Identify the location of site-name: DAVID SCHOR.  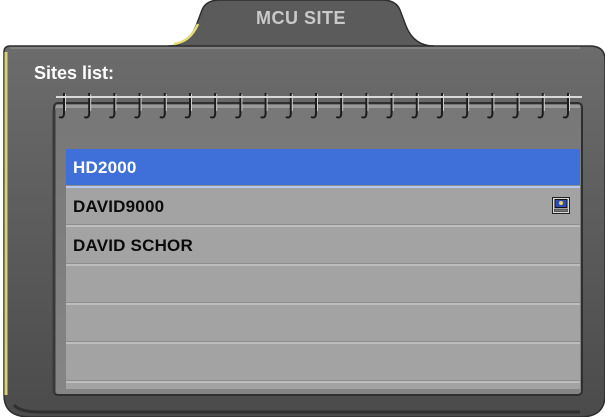
(133, 245).